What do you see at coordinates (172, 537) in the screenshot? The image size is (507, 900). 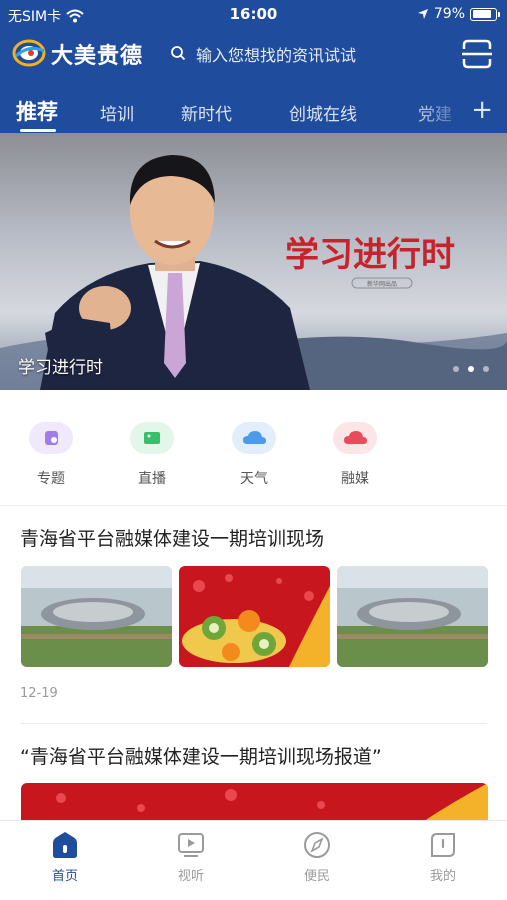 I see `news-title: 青海省平台融媒体建设一期培训现场` at bounding box center [172, 537].